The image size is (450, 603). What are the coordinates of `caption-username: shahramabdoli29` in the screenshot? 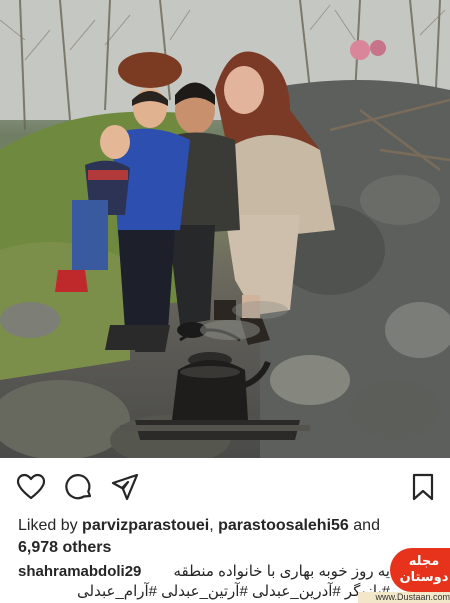 It's located at (79, 572).